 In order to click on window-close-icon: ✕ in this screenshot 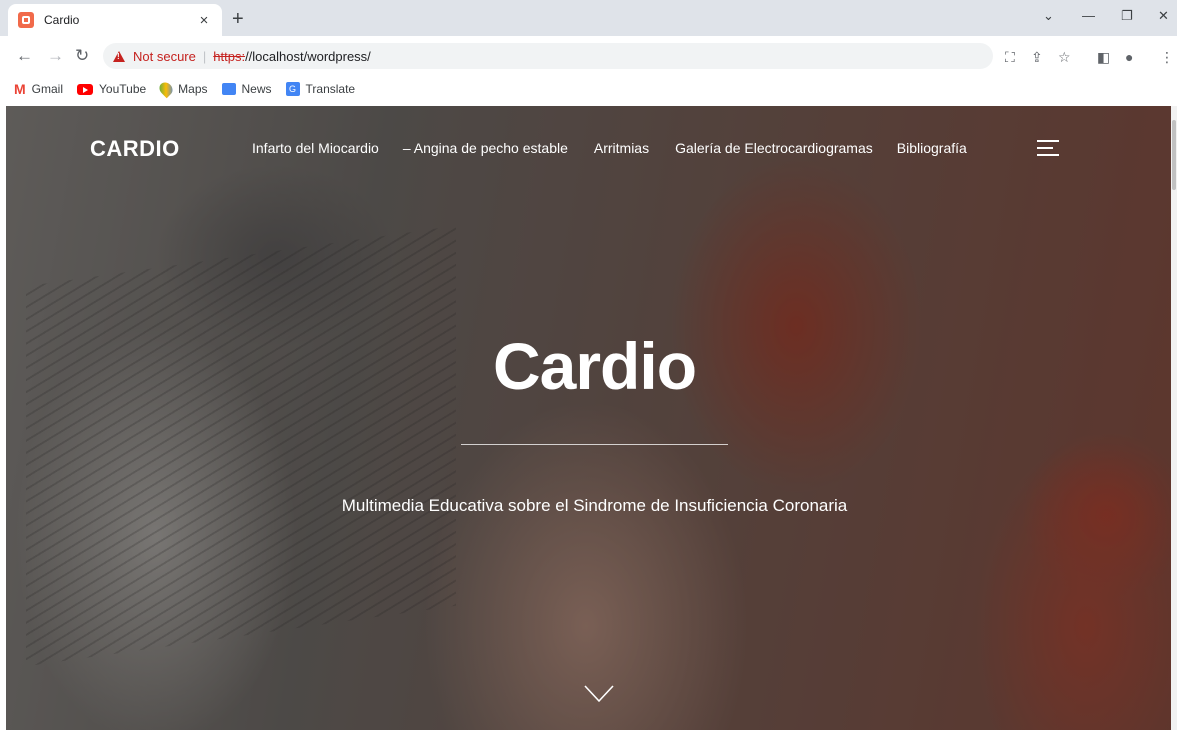, I will do `click(1163, 16)`.